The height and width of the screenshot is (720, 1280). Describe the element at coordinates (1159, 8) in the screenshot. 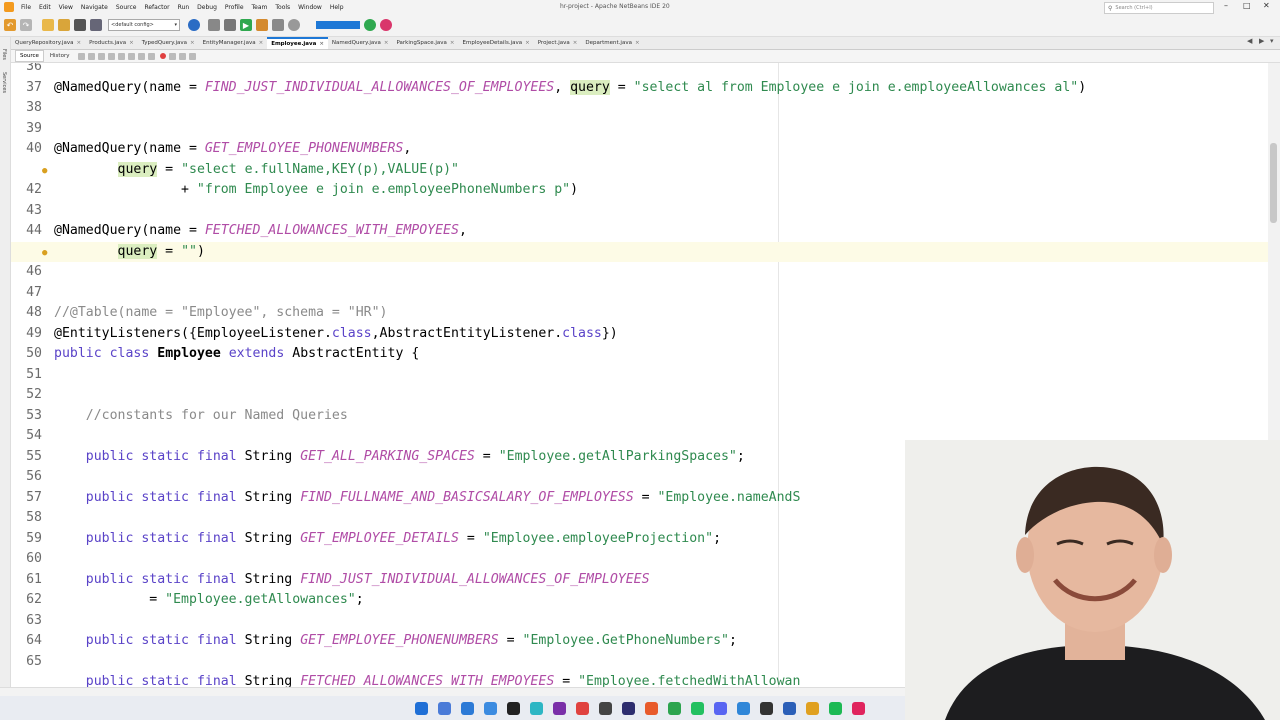

I see `search-field: ⚲ Search (Ctrl+I)` at that location.